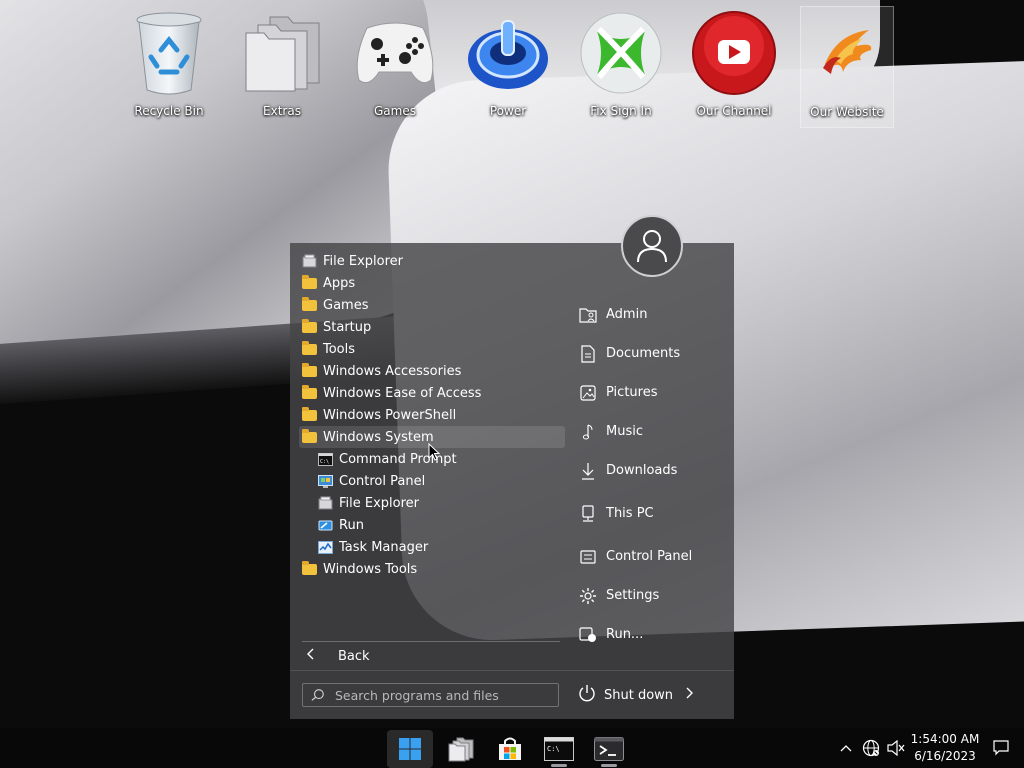 The height and width of the screenshot is (768, 1024). Describe the element at coordinates (508, 111) in the screenshot. I see `desktop-icon-label: Power` at that location.